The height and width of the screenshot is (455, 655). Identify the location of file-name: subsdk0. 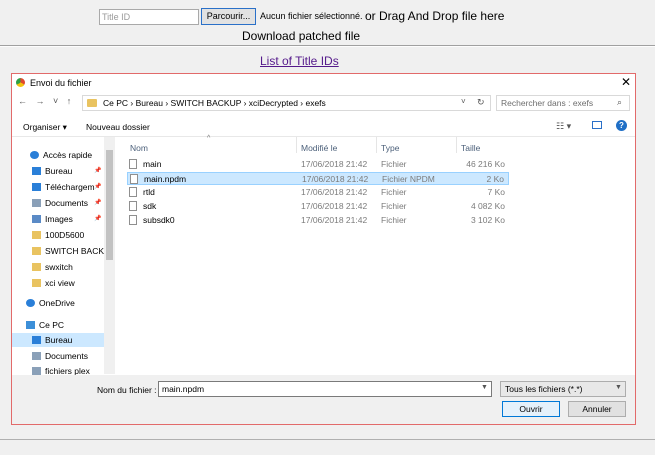
(159, 220).